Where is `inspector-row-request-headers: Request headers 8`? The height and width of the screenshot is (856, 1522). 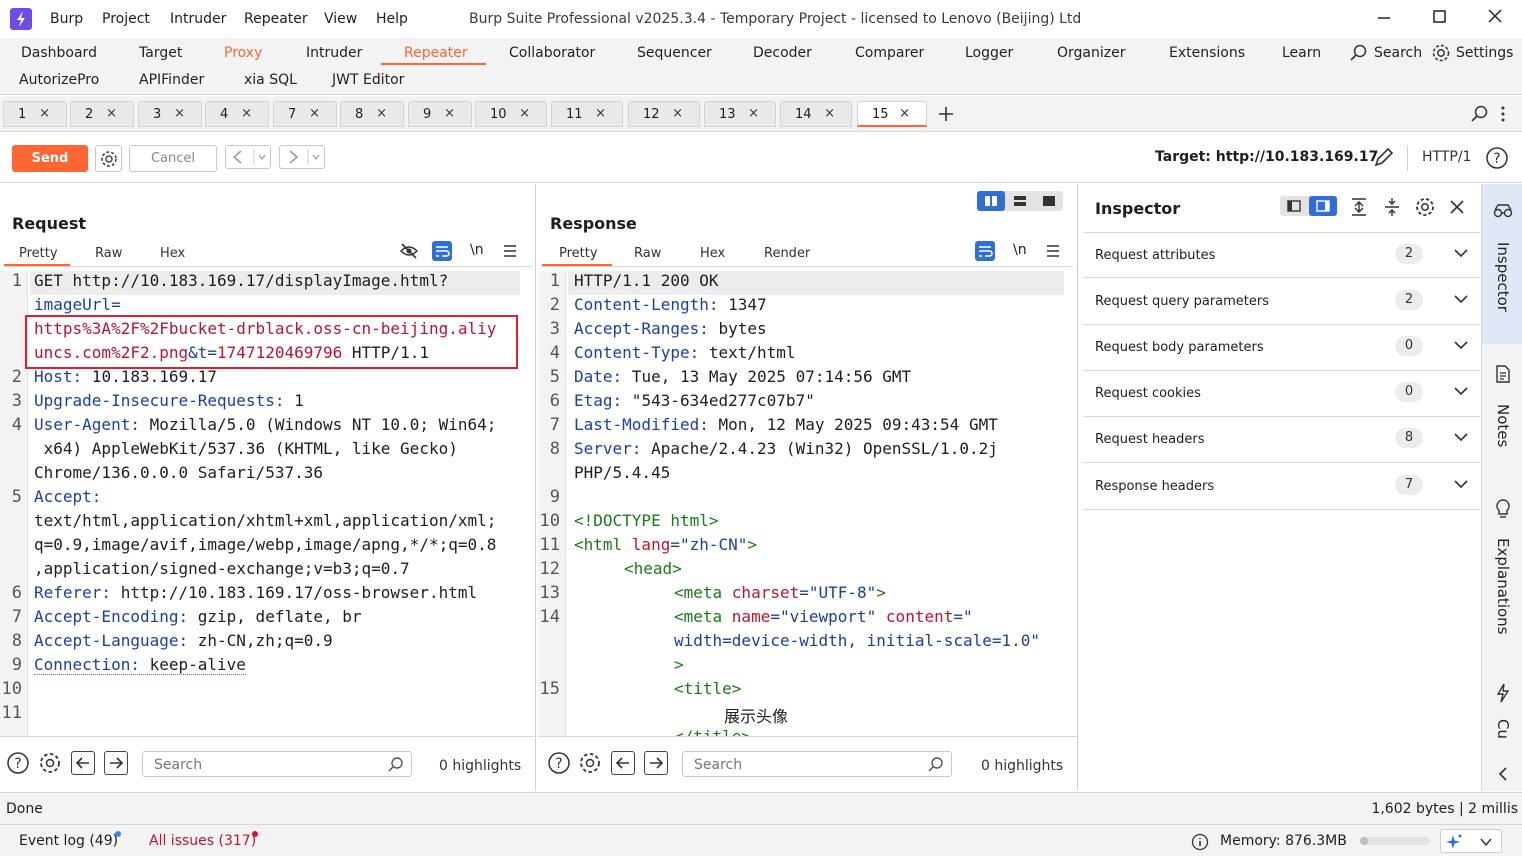 inspector-row-request-headers: Request headers 8 is located at coordinates (1281, 440).